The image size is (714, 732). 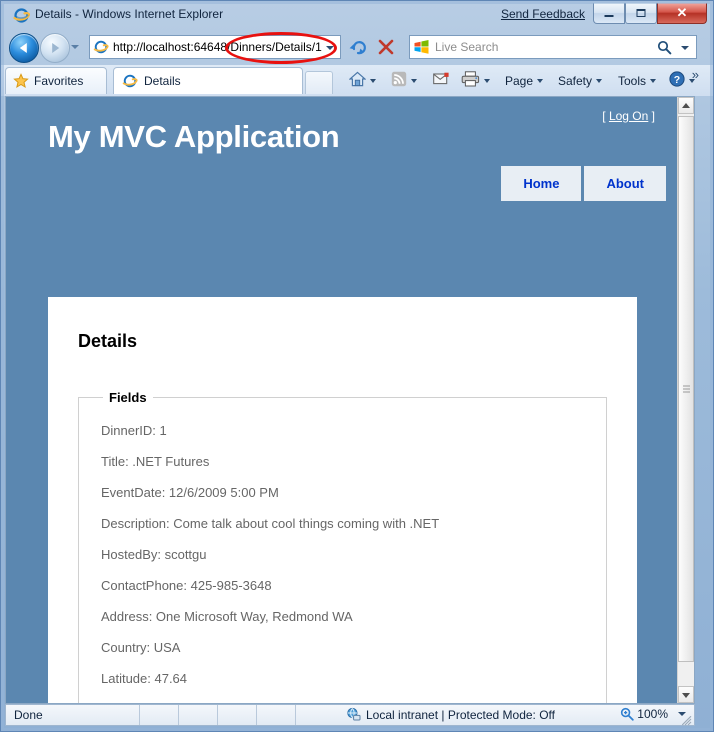 I want to click on rss-feed-icon, so click(x=399, y=80).